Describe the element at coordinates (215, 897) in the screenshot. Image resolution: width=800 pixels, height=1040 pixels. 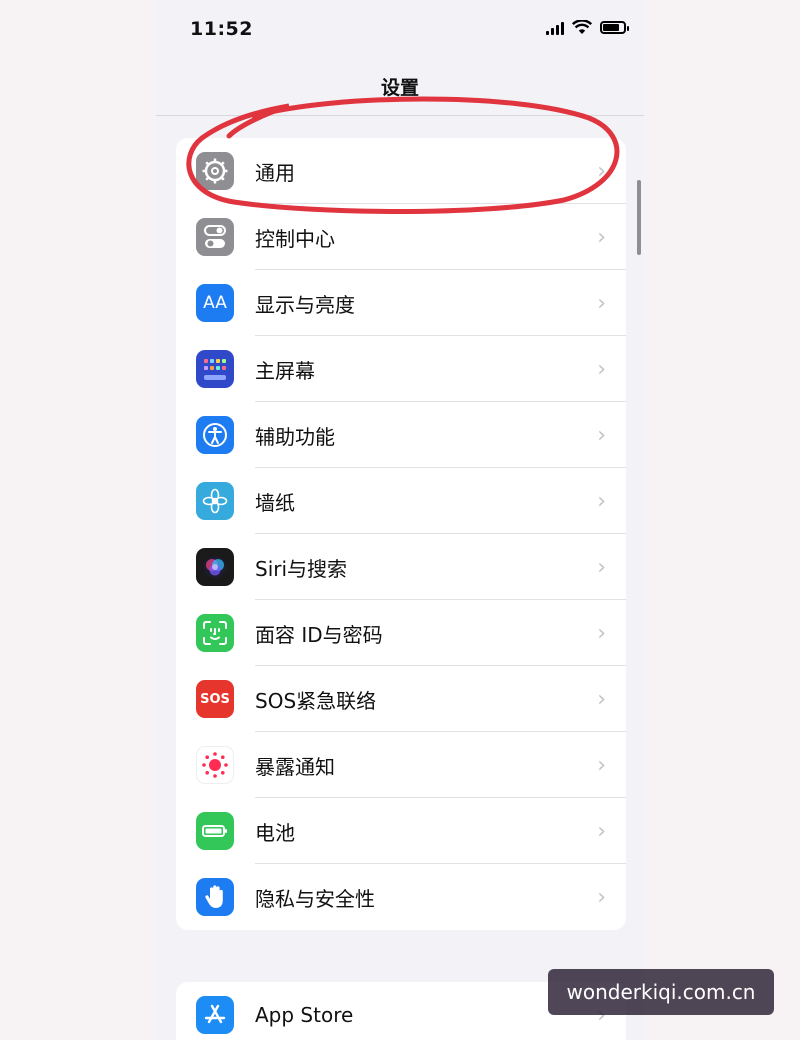
I see `privacy-hand-icon` at that location.